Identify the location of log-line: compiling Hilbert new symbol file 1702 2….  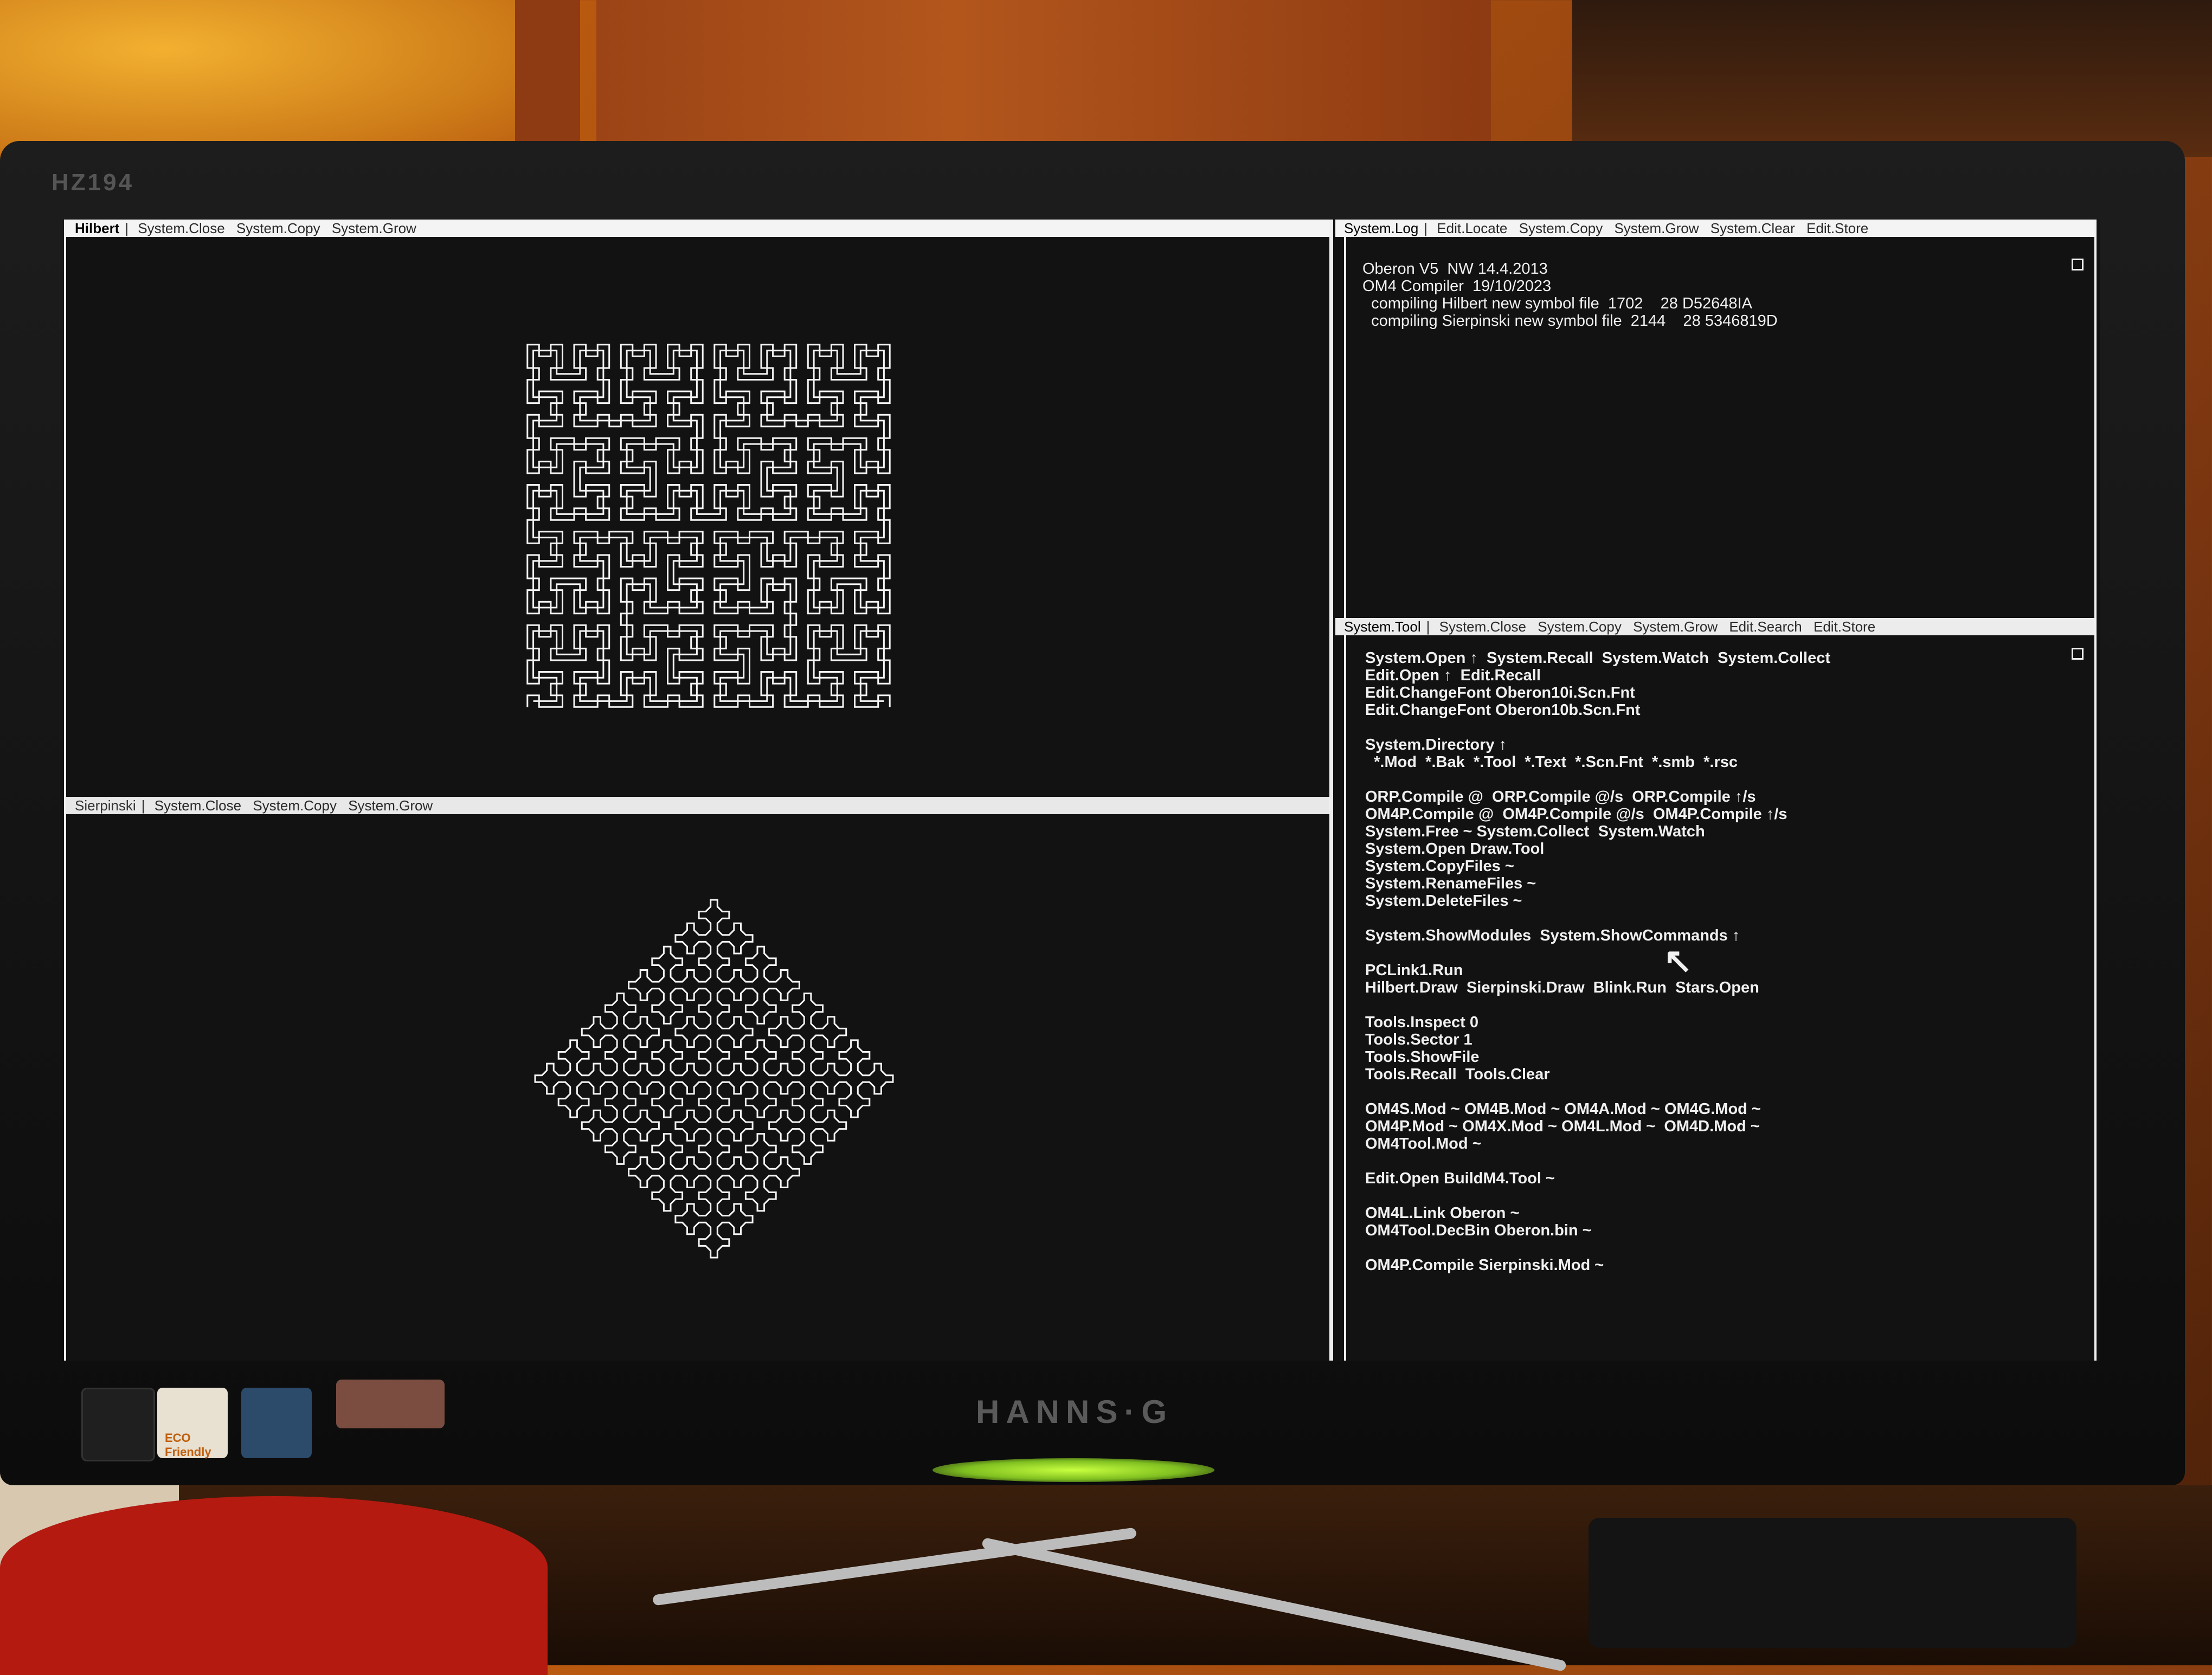
(1570, 304).